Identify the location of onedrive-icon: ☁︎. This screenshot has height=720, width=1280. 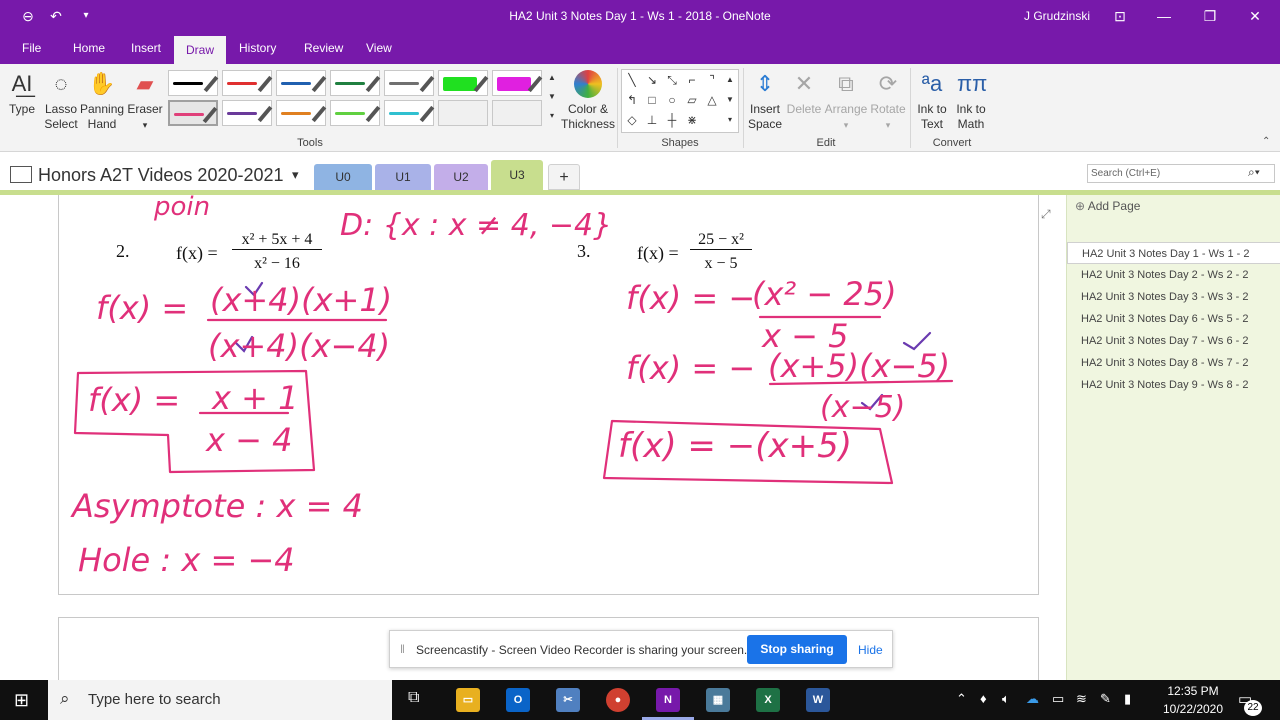
(1032, 699).